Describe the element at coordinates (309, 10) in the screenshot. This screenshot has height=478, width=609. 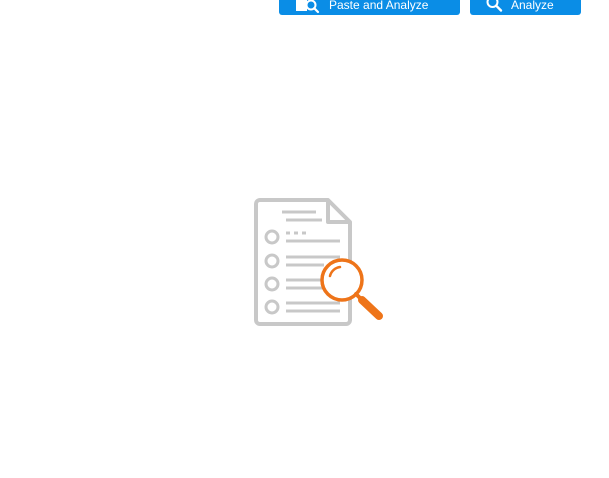
I see `paste-search-icon` at that location.